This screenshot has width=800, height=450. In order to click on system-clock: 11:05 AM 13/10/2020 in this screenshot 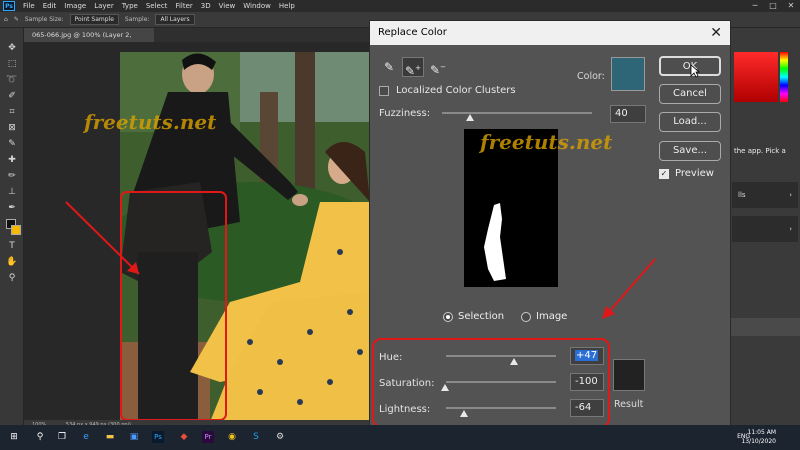, I will do `click(758, 437)`.